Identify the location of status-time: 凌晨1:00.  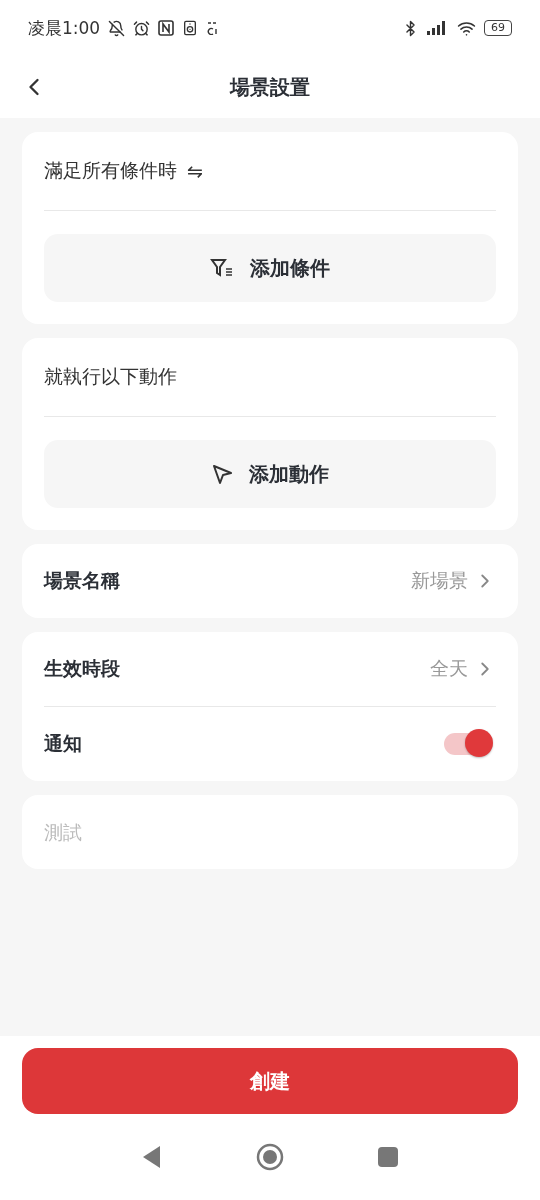
(64, 28).